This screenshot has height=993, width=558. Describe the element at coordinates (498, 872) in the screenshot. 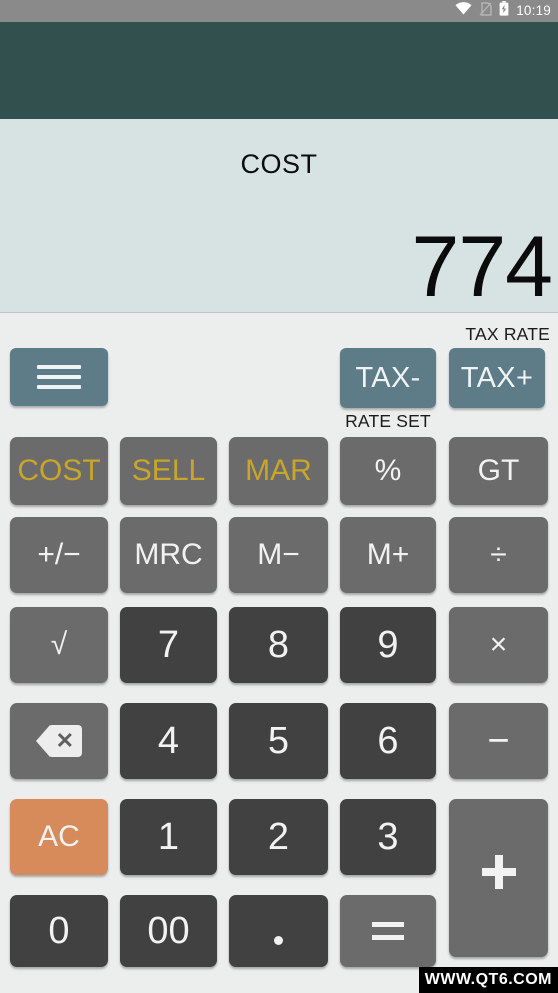

I see `plus-icon` at that location.